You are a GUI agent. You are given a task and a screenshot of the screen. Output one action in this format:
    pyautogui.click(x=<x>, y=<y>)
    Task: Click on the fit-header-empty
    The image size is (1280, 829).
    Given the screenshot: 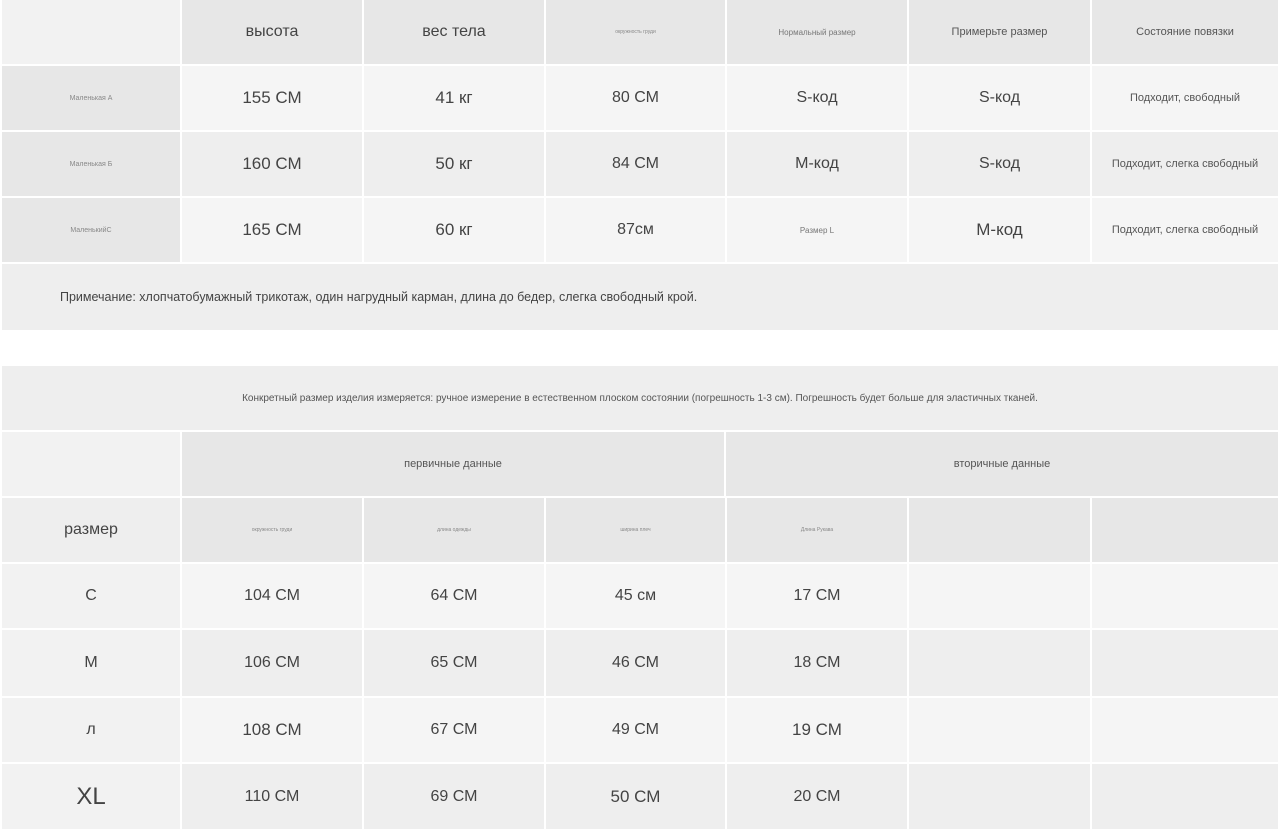 What is the action you would take?
    pyautogui.click(x=92, y=32)
    